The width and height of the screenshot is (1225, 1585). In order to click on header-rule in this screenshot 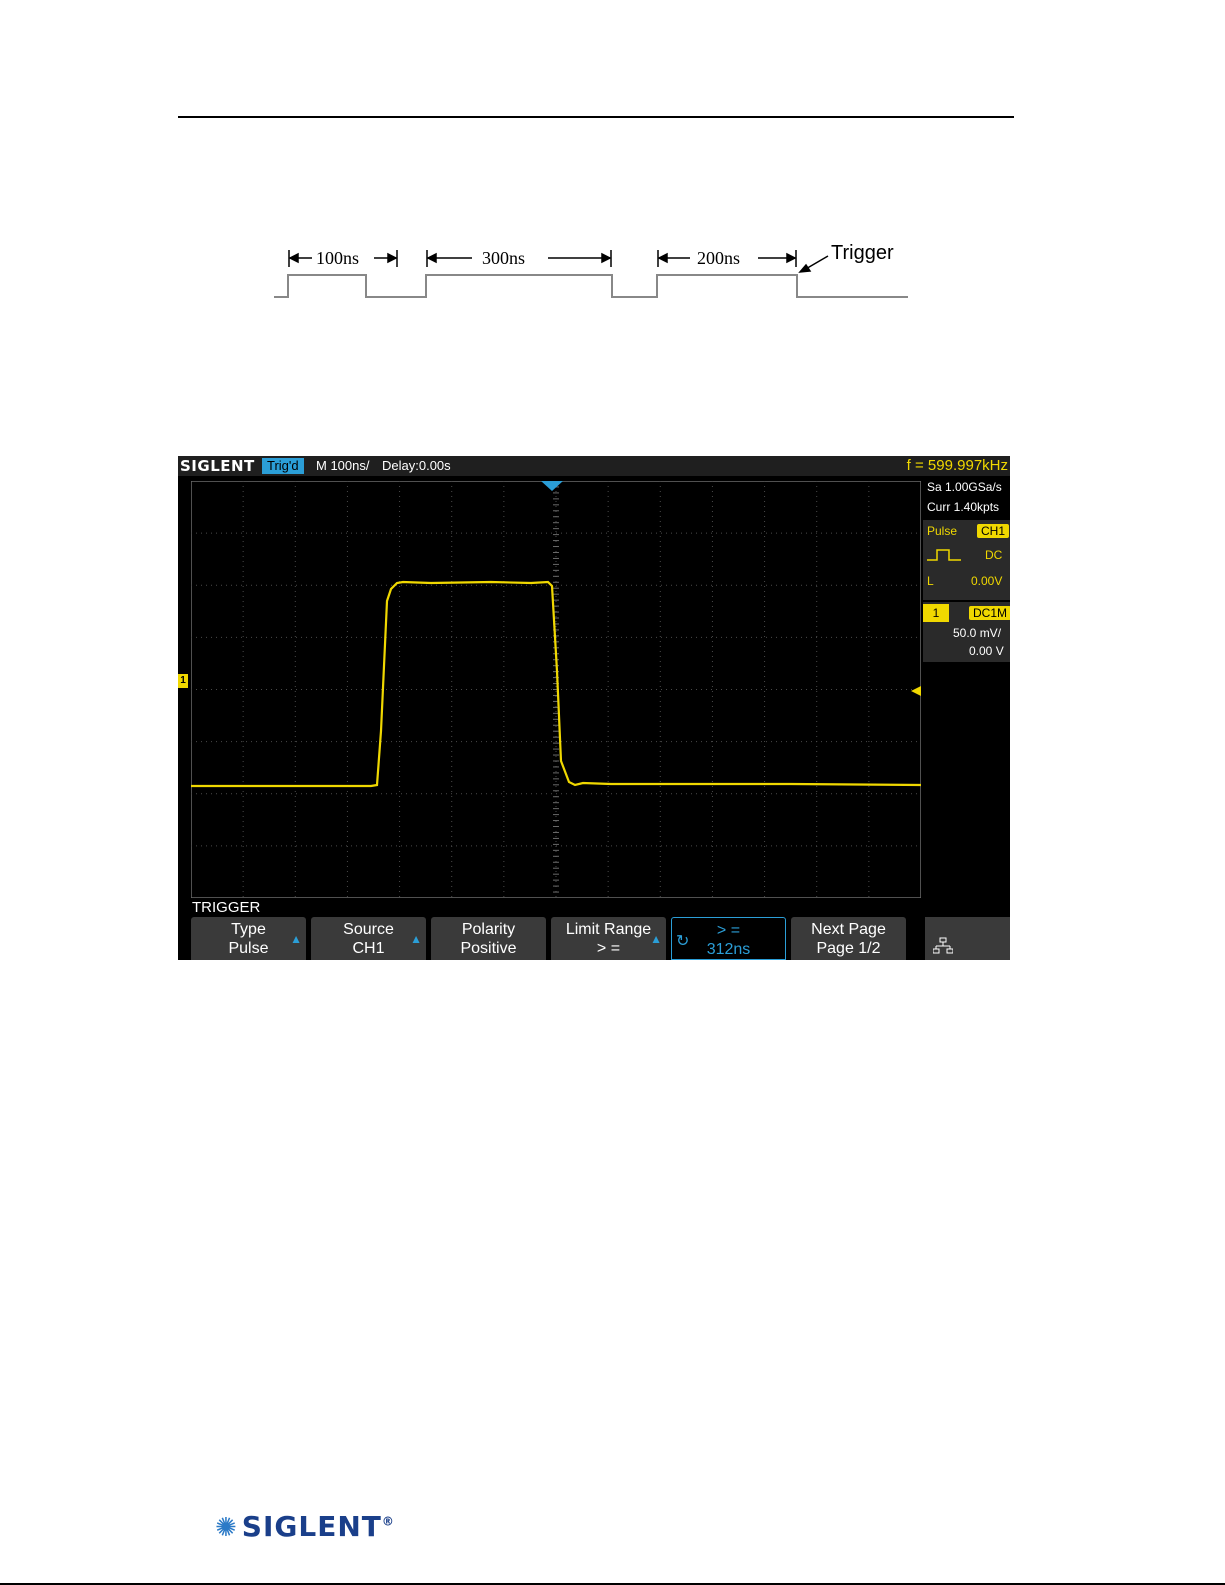, I will do `click(596, 117)`.